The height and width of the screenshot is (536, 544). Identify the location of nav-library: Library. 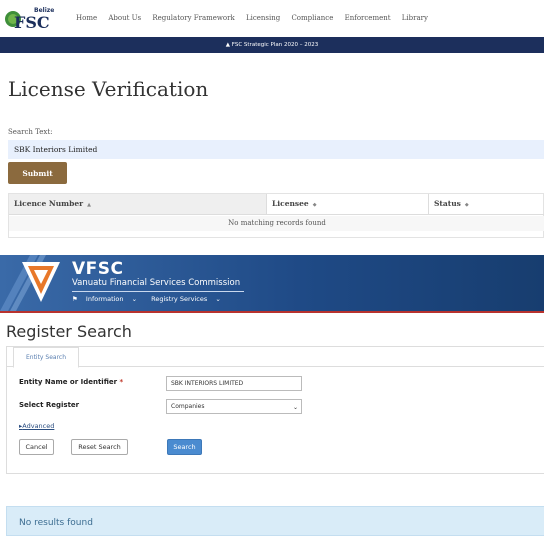
(415, 18).